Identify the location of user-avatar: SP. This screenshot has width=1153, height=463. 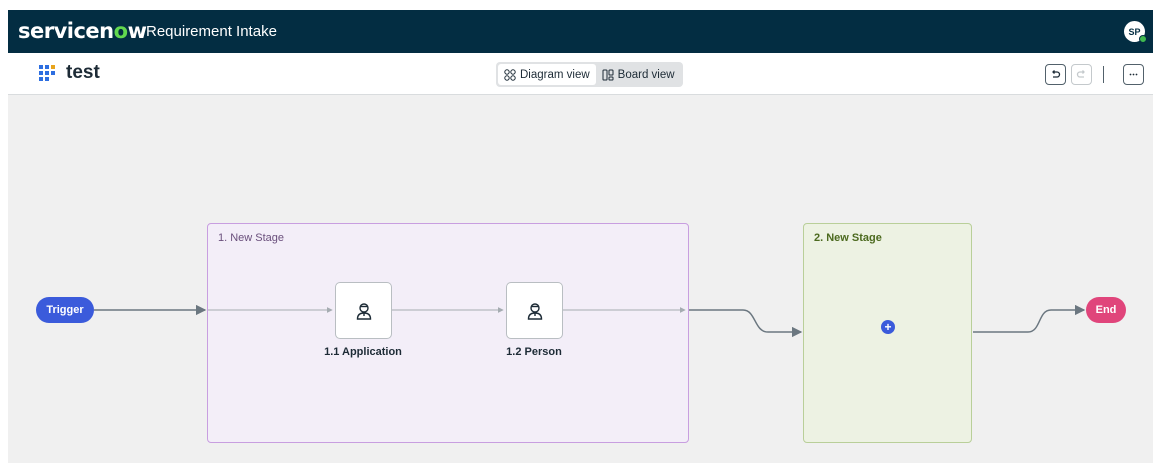
(1135, 32).